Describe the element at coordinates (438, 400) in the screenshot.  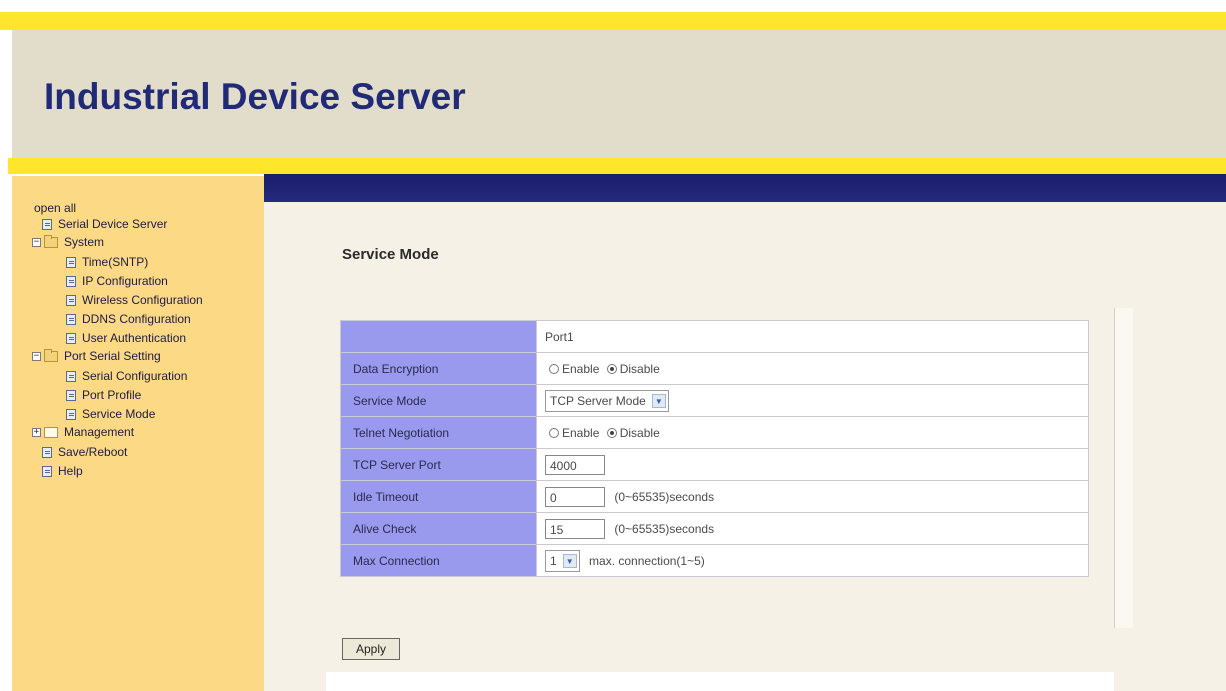
I see `service-mode-label: Service Mode` at that location.